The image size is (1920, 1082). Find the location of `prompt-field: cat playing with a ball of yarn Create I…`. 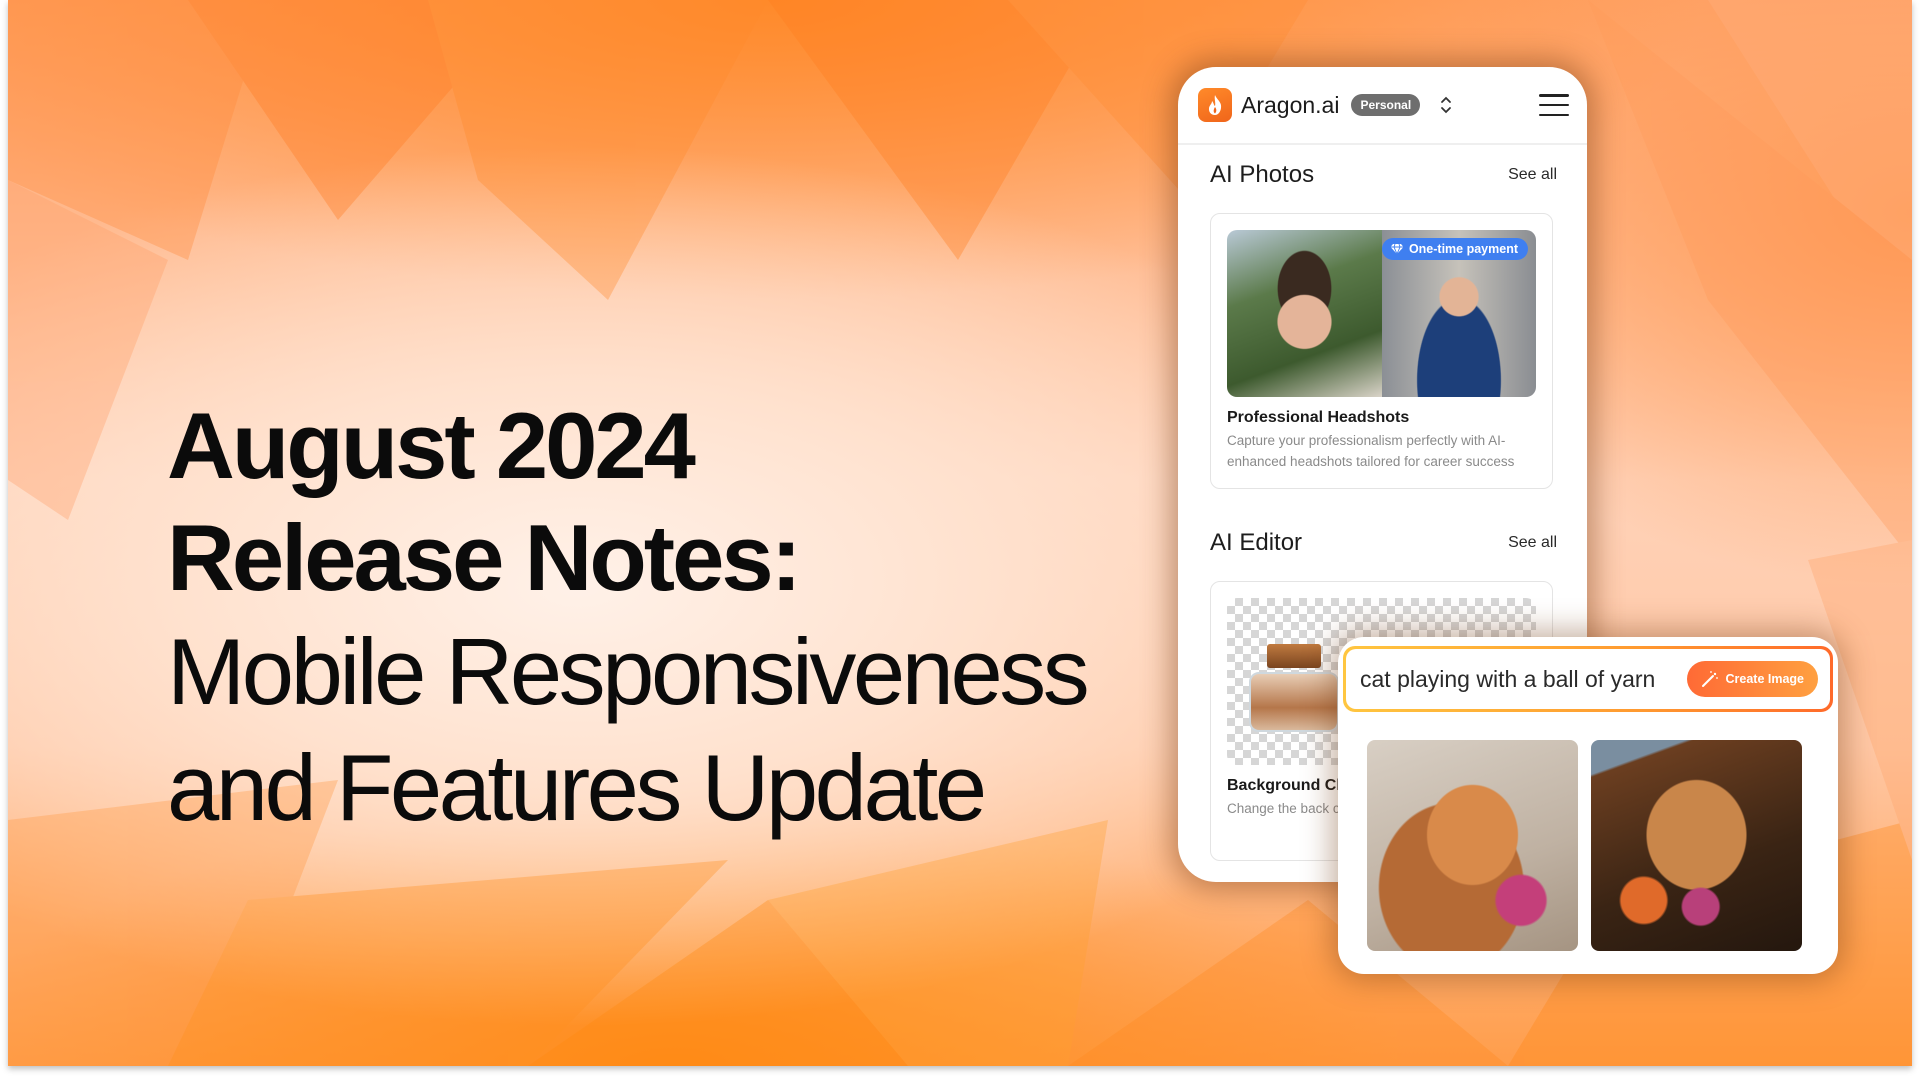

prompt-field: cat playing with a ball of yarn Create I… is located at coordinates (1588, 679).